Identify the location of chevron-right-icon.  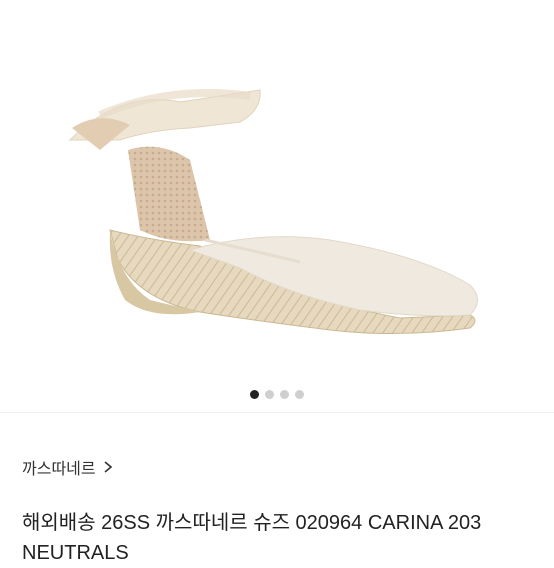
(108, 467).